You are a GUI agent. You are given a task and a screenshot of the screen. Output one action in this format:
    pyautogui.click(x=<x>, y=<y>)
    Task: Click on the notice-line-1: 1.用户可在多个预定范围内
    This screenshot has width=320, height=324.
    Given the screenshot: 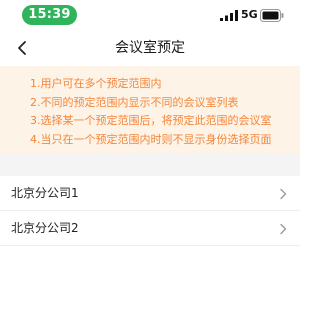 What is the action you would take?
    pyautogui.click(x=96, y=83)
    